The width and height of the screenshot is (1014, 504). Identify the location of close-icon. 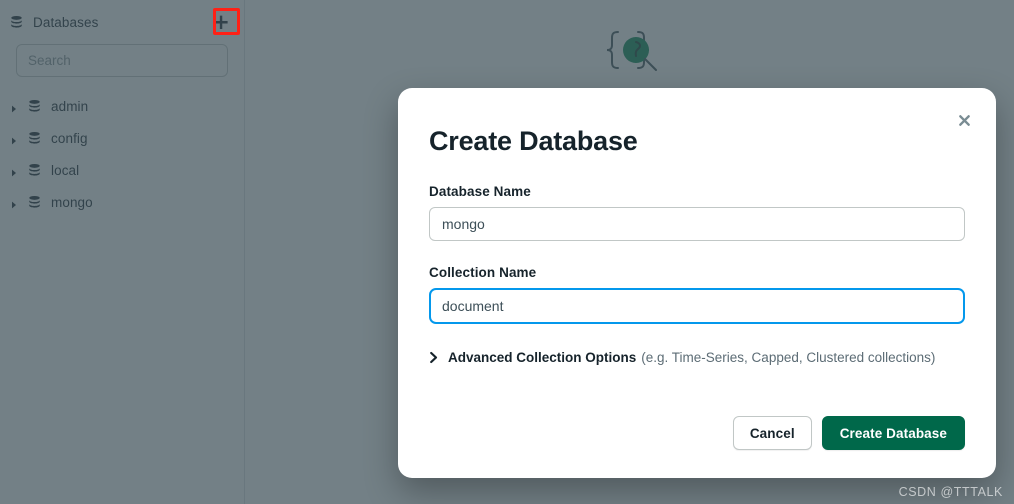
(964, 120).